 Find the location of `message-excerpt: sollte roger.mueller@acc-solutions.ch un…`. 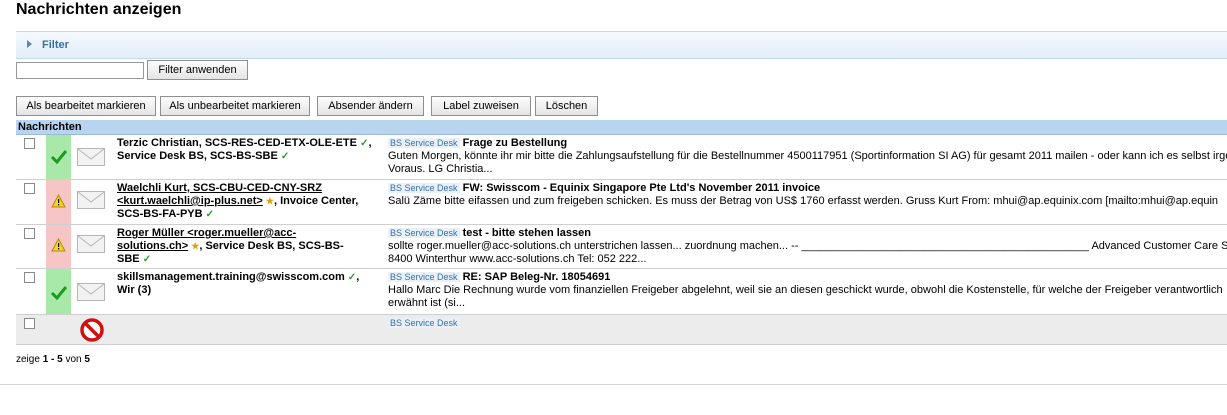

message-excerpt: sollte roger.mueller@acc-solutions.ch un… is located at coordinates (807, 246).